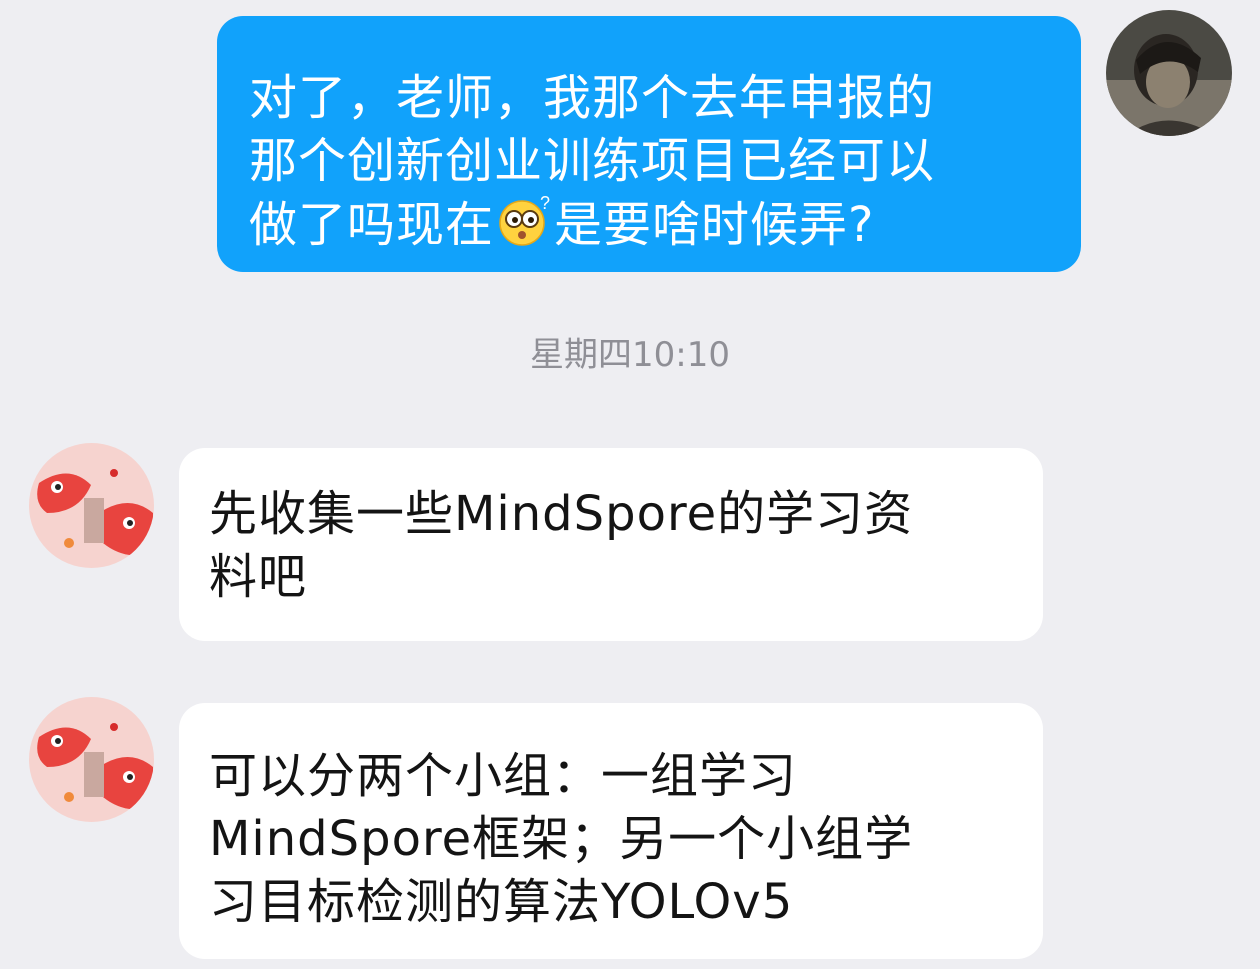  Describe the element at coordinates (561, 839) in the screenshot. I see `message-line: MindSpore框架；另一个小组学` at that location.